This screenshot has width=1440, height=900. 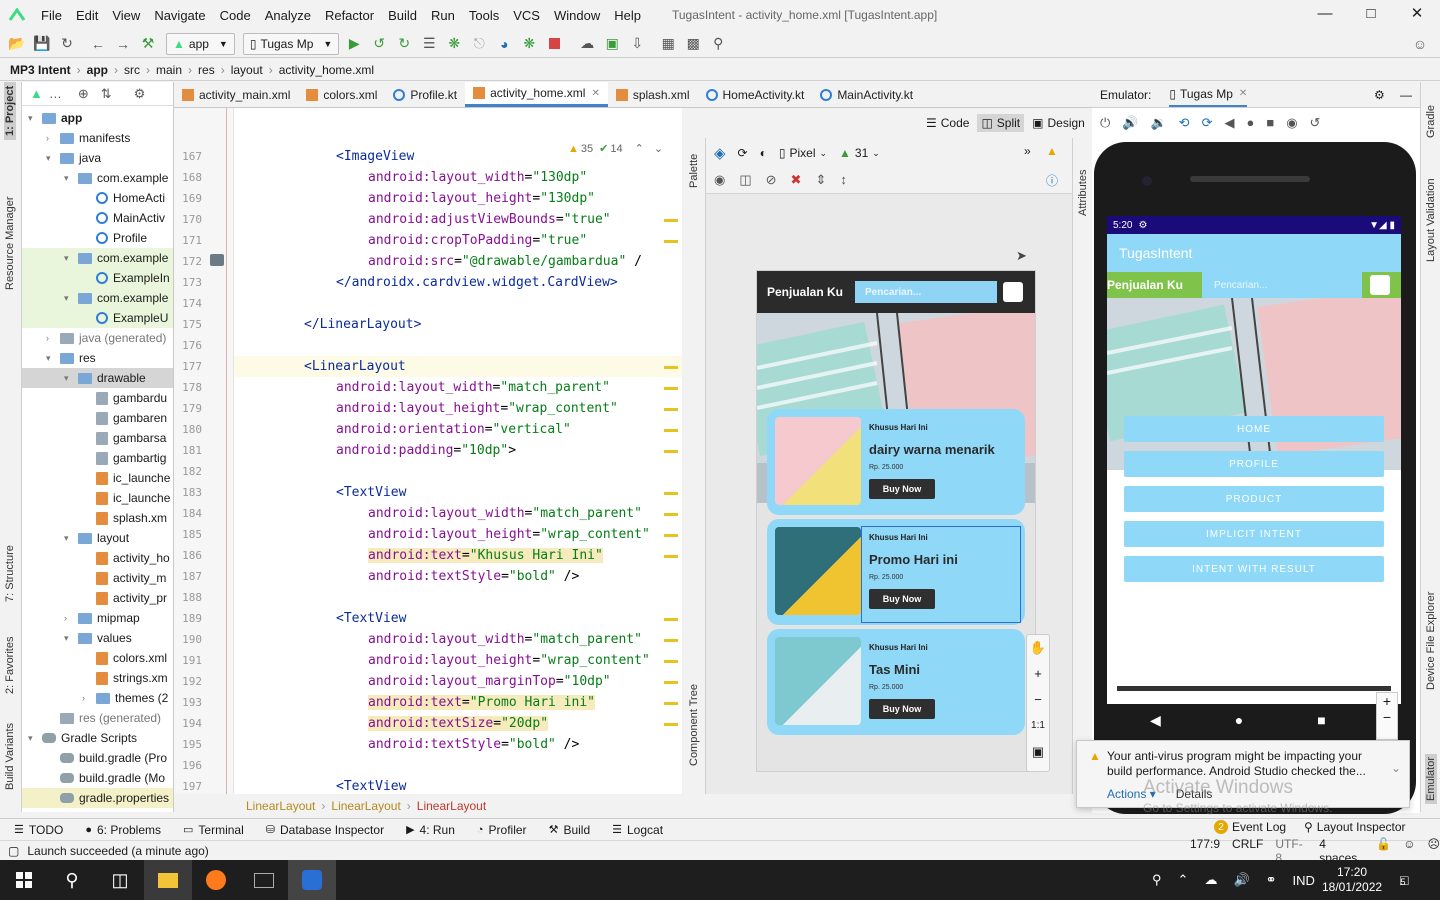 I want to click on apply-changes-icon: ↺, so click(x=379, y=44).